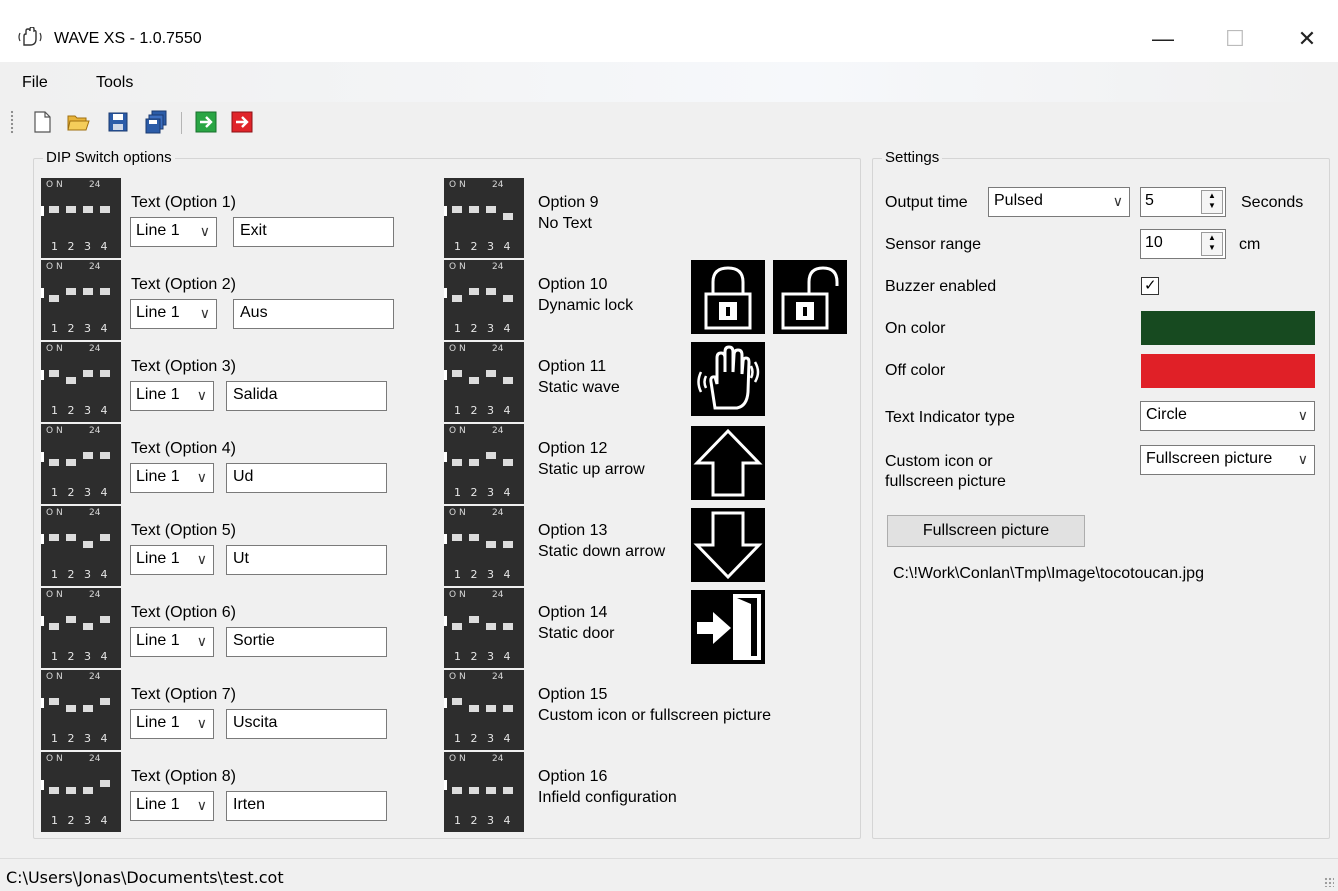  What do you see at coordinates (1228, 328) in the screenshot?
I see `on-color-swatch` at bounding box center [1228, 328].